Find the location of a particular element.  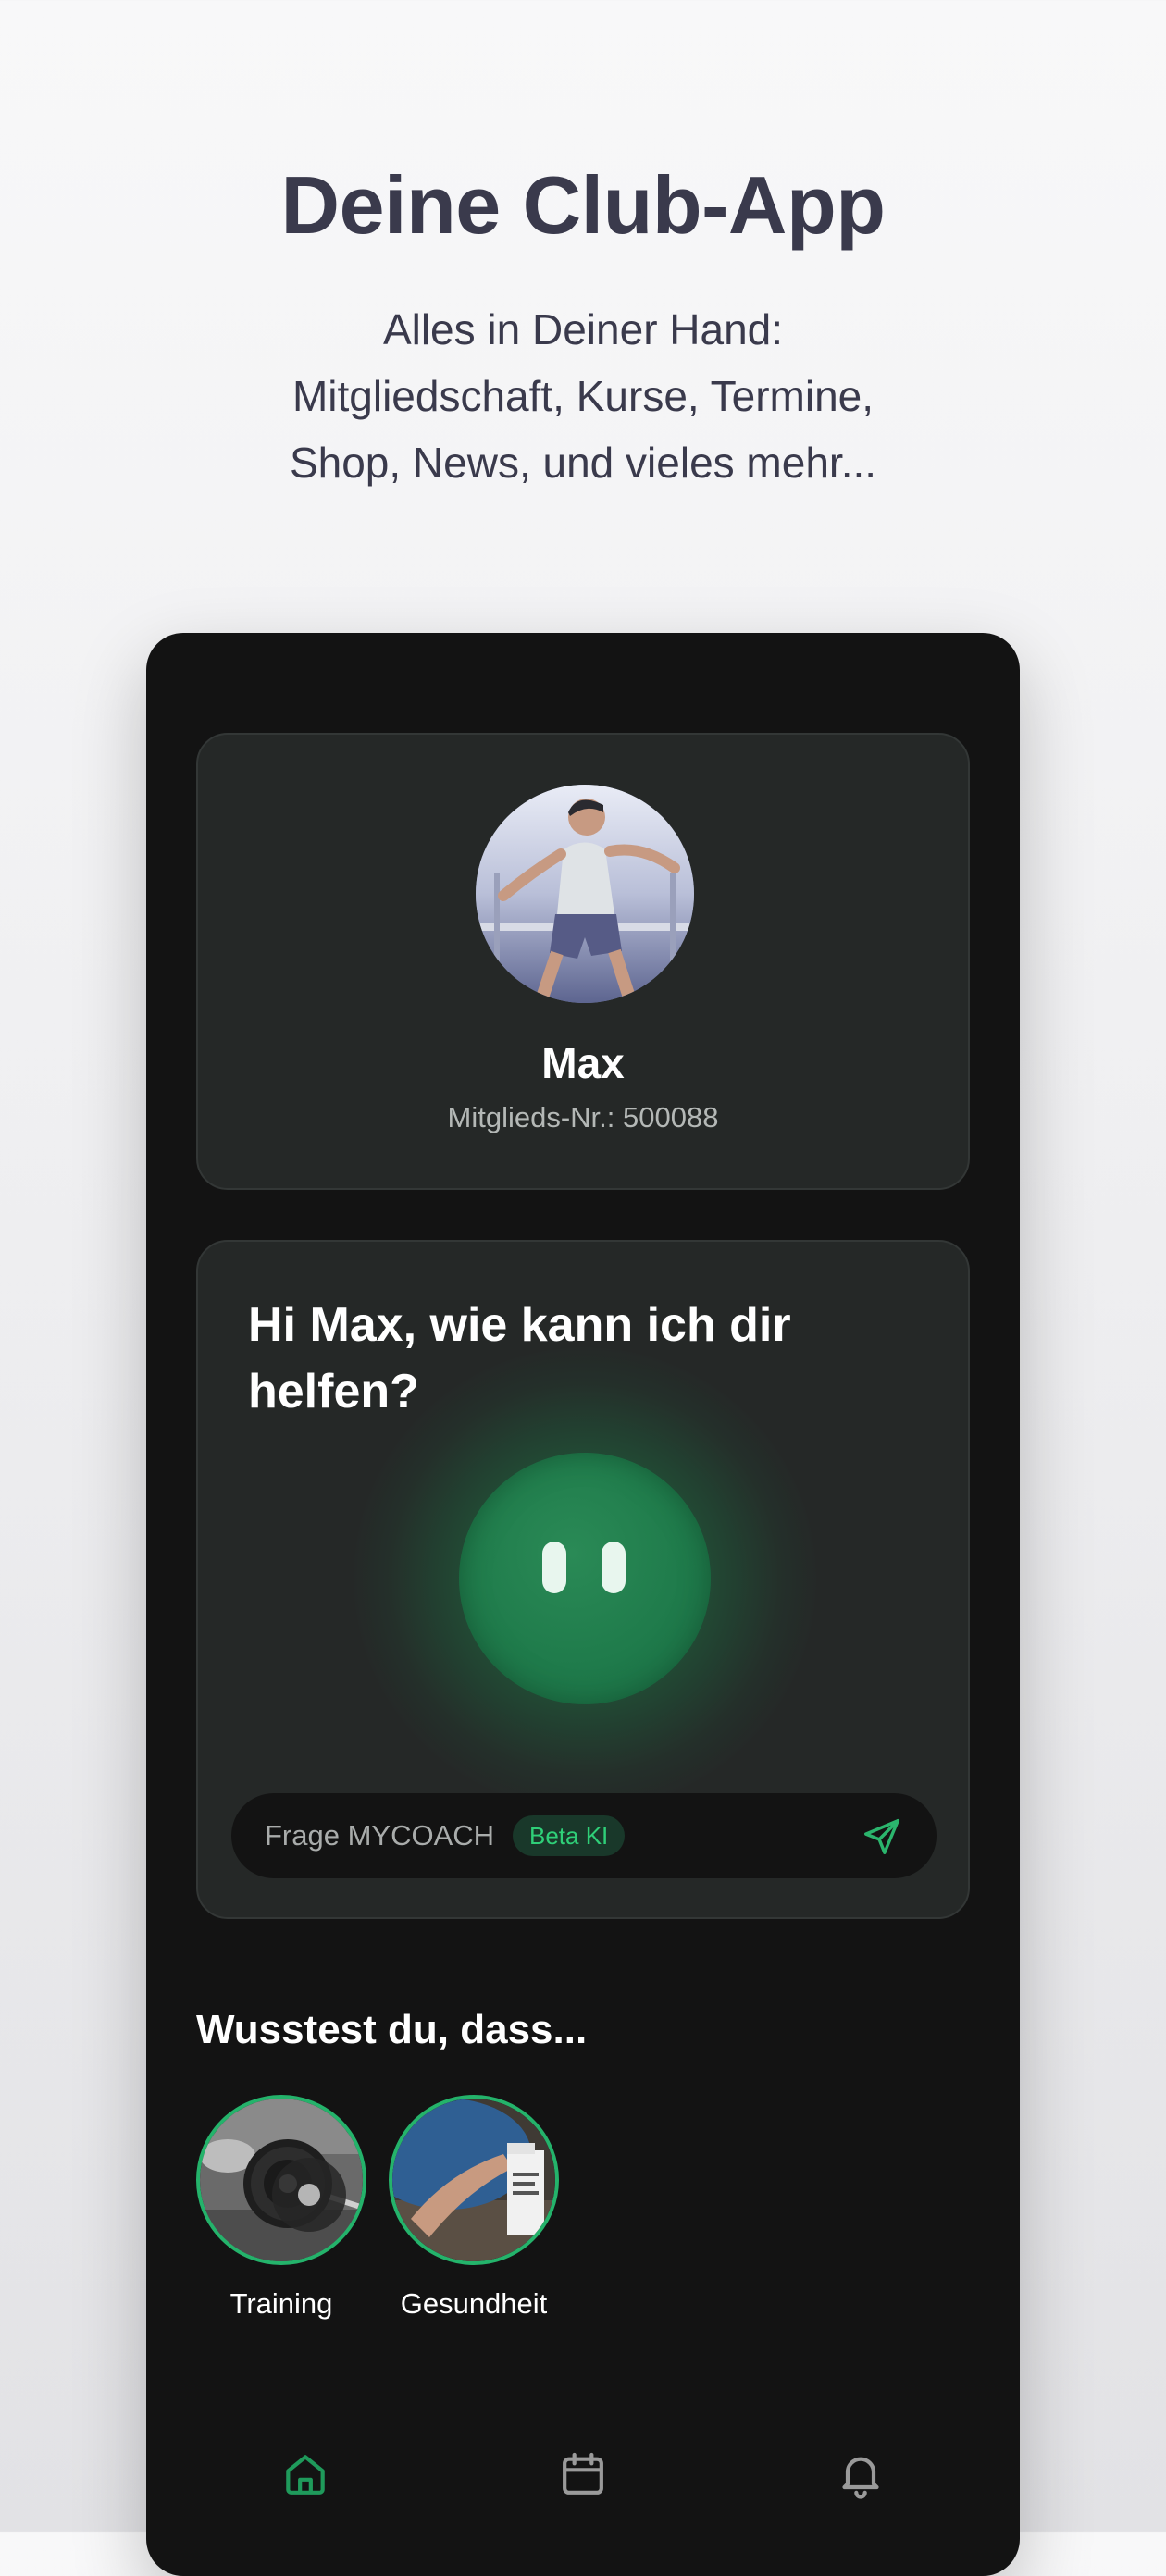

profile-card: Max Mitglieds-Nr.: 500088 is located at coordinates (583, 961).